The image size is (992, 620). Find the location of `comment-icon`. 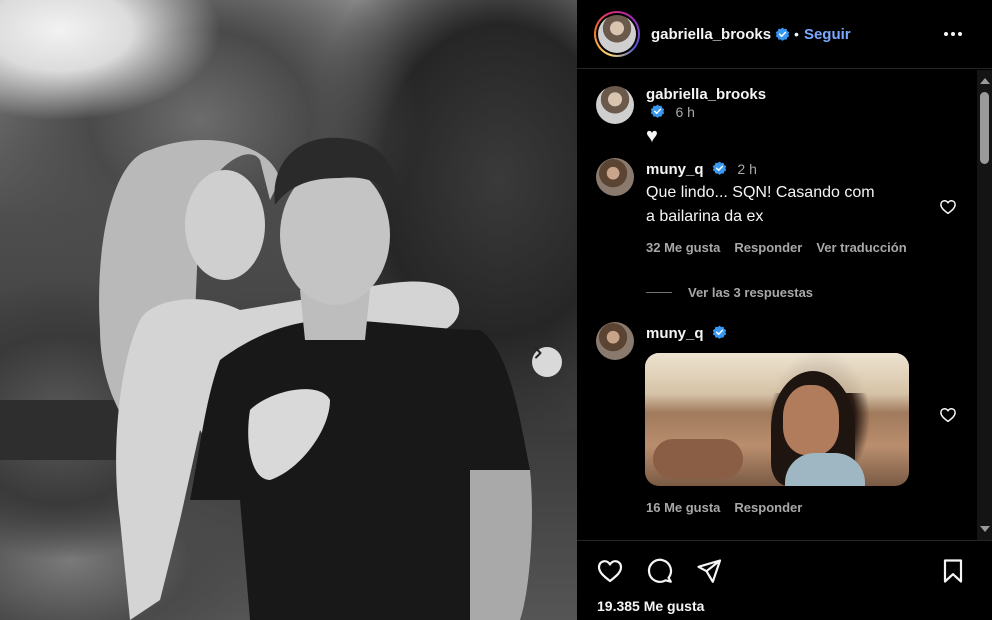

comment-icon is located at coordinates (660, 571).